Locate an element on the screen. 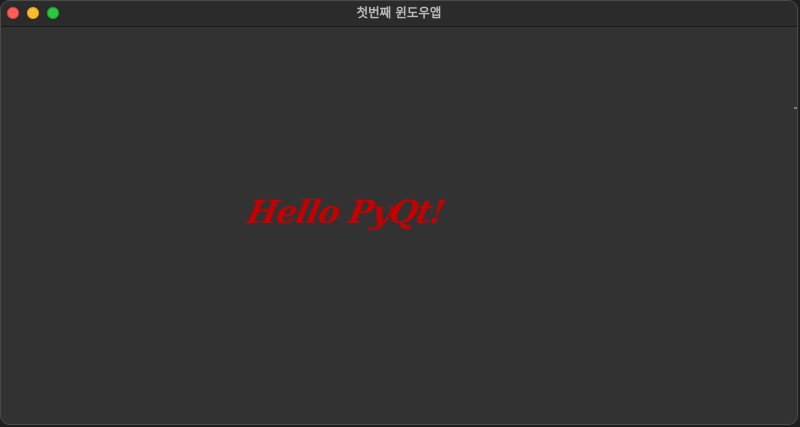 The height and width of the screenshot is (427, 800). hello-label: Hello PyQt! is located at coordinates (345, 212).